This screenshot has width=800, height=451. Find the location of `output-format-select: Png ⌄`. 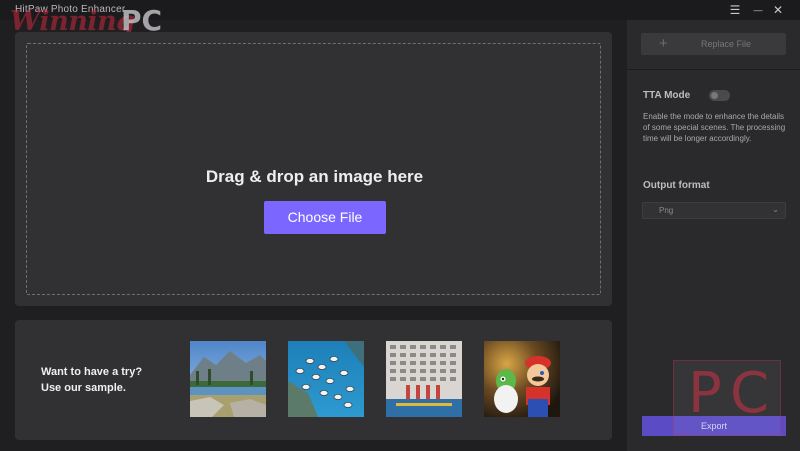

output-format-select: Png ⌄ is located at coordinates (714, 210).